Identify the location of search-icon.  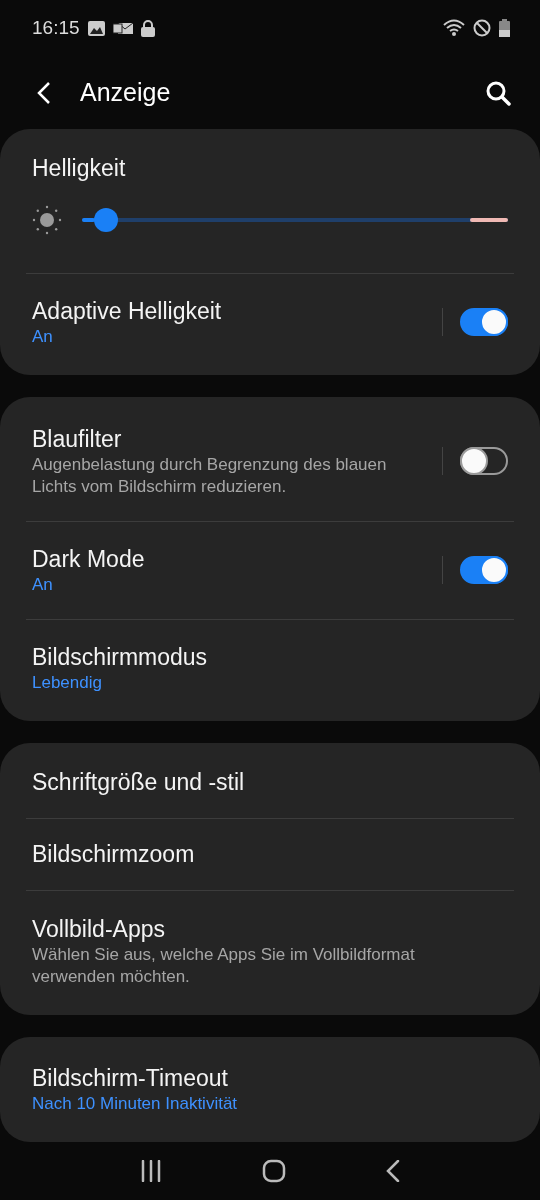
(498, 92).